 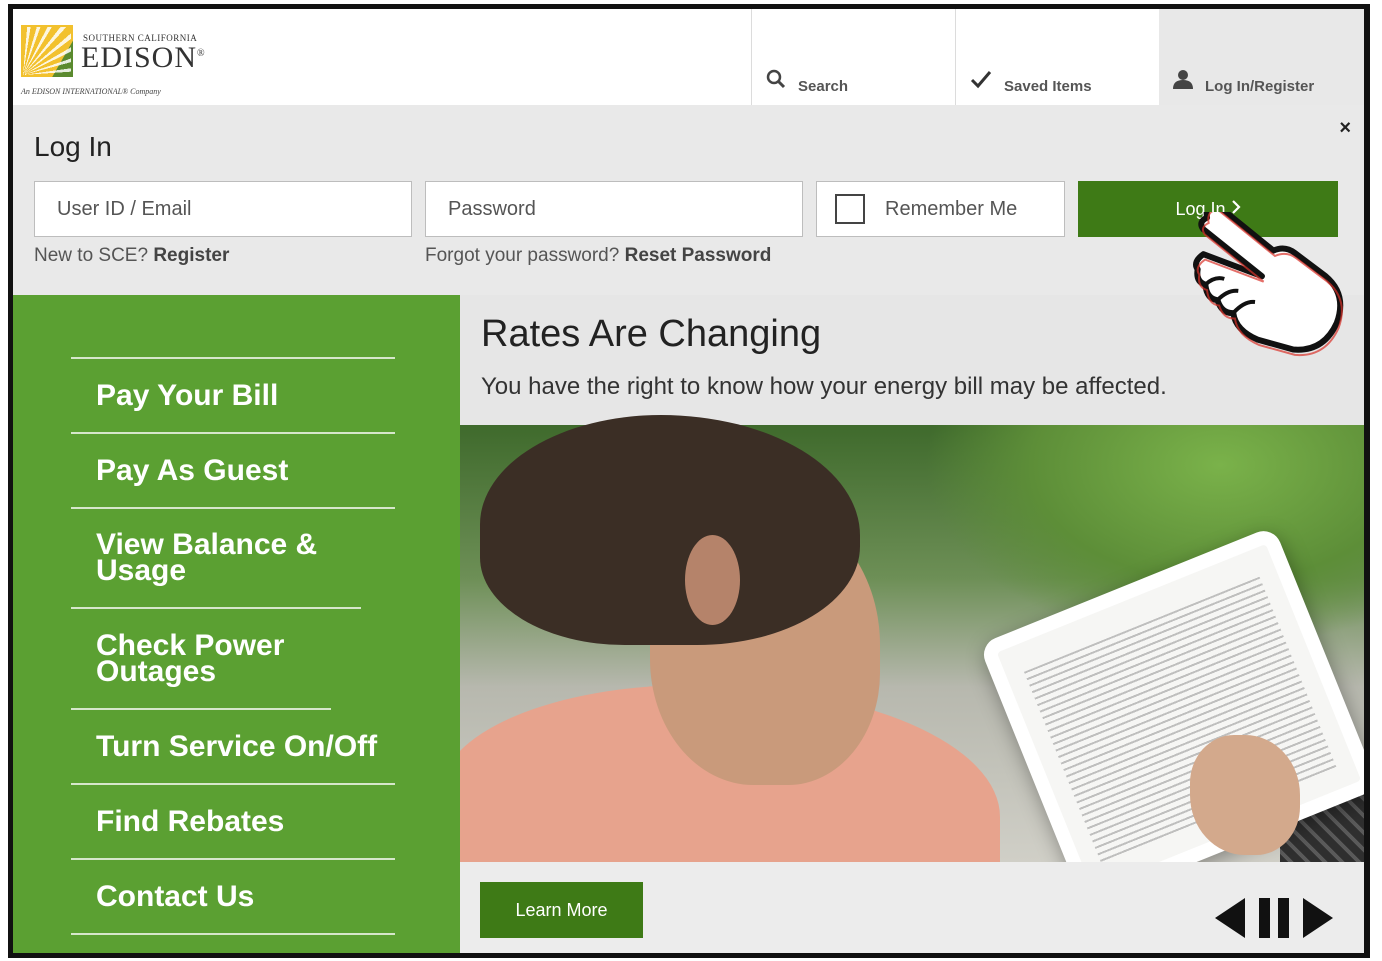 I want to click on register-link: Register, so click(x=191, y=255).